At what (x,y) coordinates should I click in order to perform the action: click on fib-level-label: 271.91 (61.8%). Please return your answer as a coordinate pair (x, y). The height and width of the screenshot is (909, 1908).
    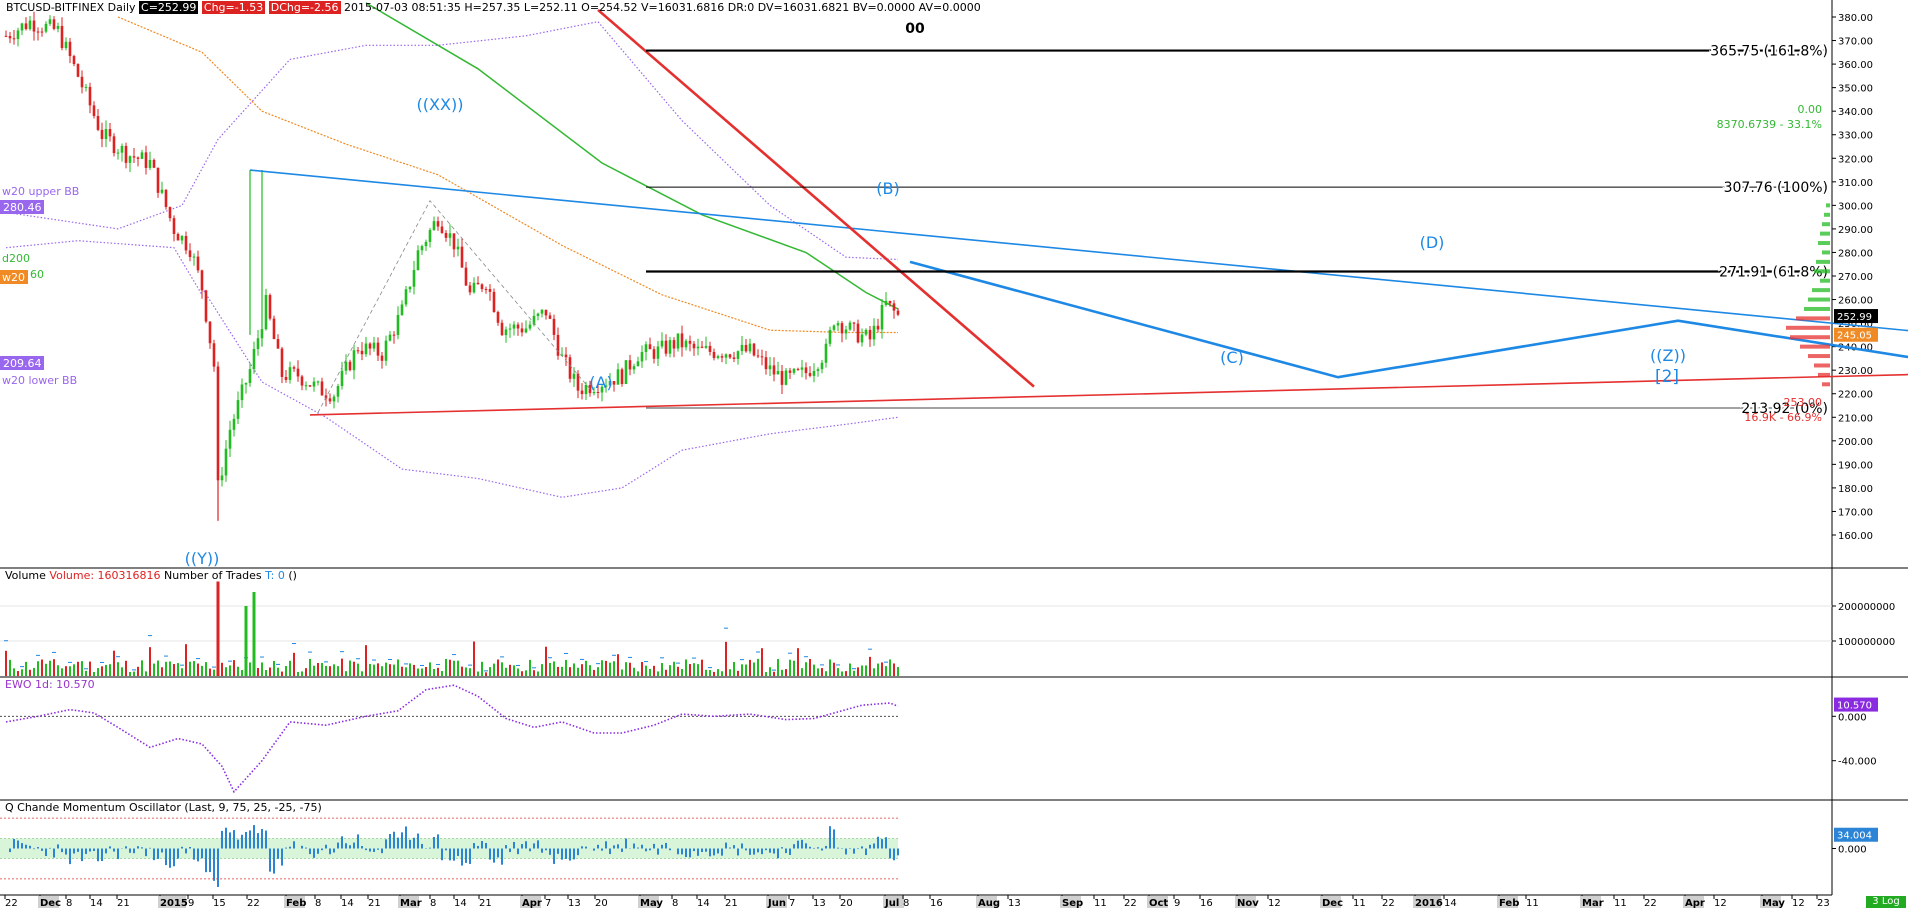
    Looking at the image, I should click on (1773, 273).